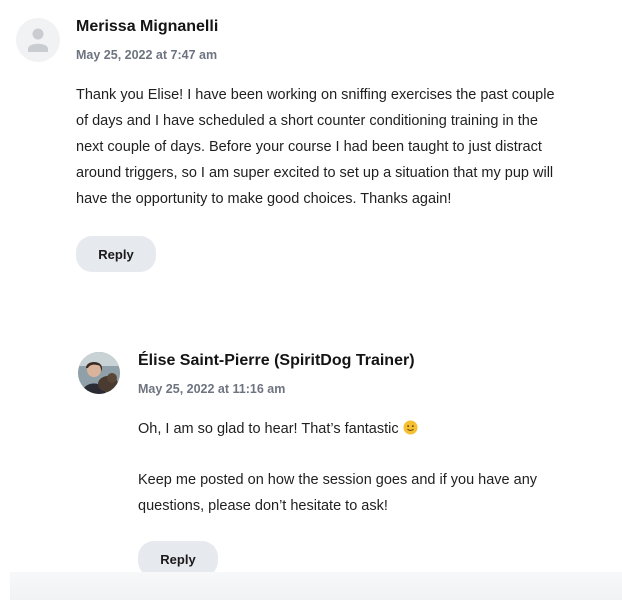 This screenshot has height=600, width=622. I want to click on reply-button: Reply, so click(116, 254).